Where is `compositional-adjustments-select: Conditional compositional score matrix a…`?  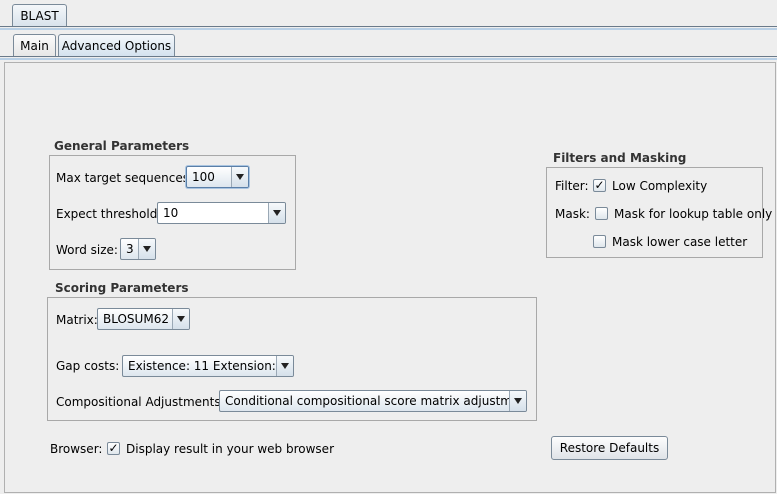 compositional-adjustments-select: Conditional compositional score matrix a… is located at coordinates (373, 401).